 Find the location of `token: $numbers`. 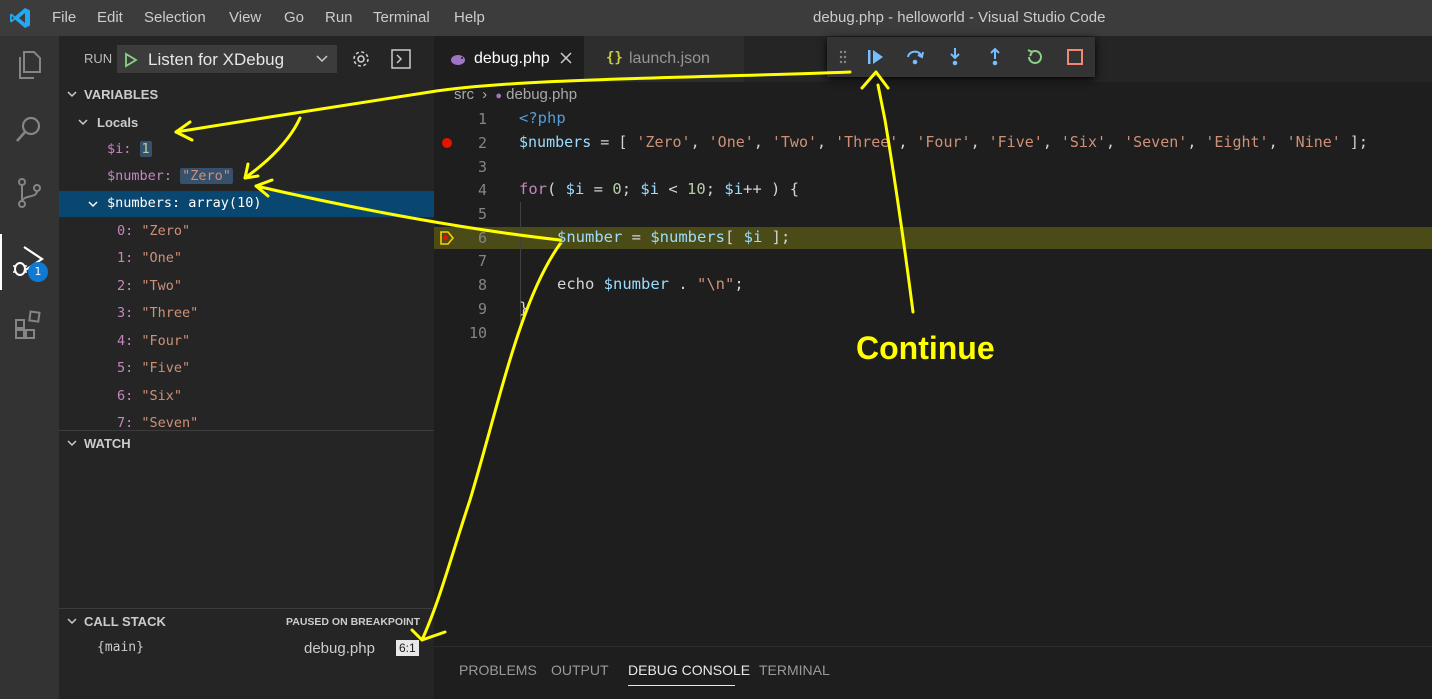

token: $numbers is located at coordinates (687, 237).